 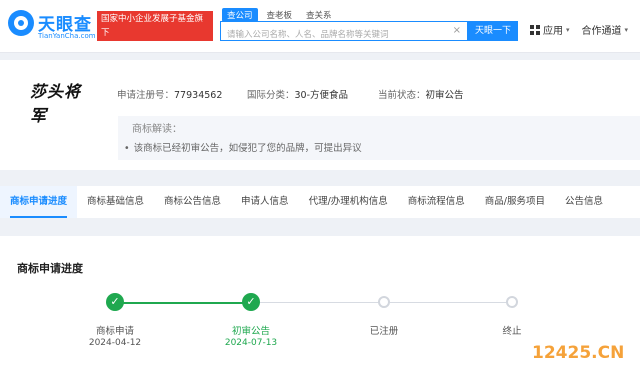 I want to click on tab-search-company: 查公司, so click(x=240, y=15).